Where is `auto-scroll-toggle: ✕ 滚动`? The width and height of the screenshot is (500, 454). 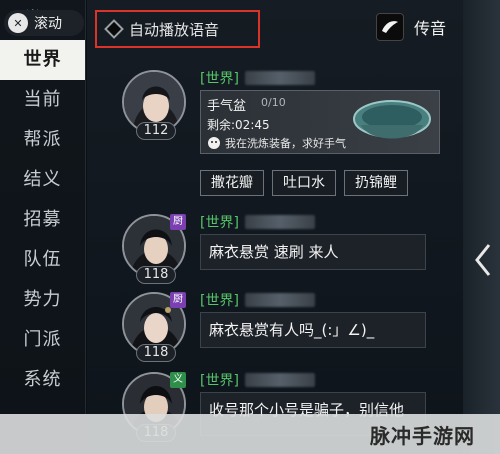
auto-scroll-toggle: ✕ 滚动 is located at coordinates (44, 23).